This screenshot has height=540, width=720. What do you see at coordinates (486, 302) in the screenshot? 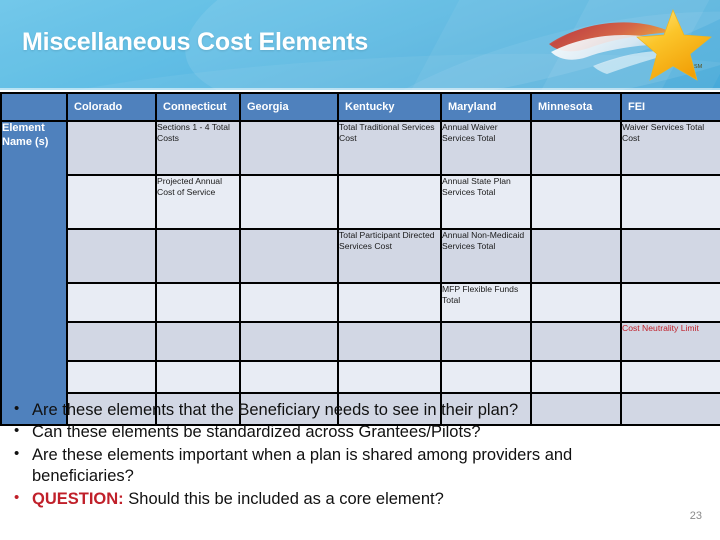
I see `table-cell-maryland-r4: MFP Flexible Funds Total` at bounding box center [486, 302].